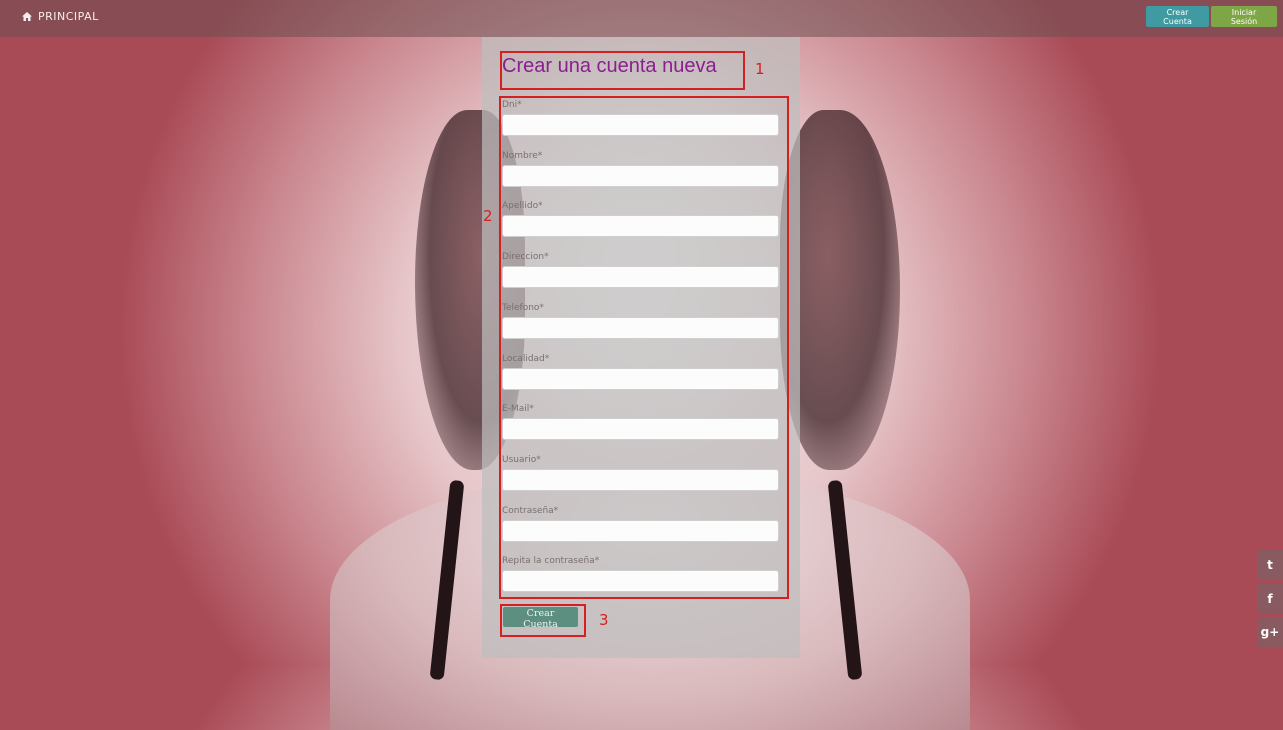  I want to click on annotation-box-title, so click(622, 70).